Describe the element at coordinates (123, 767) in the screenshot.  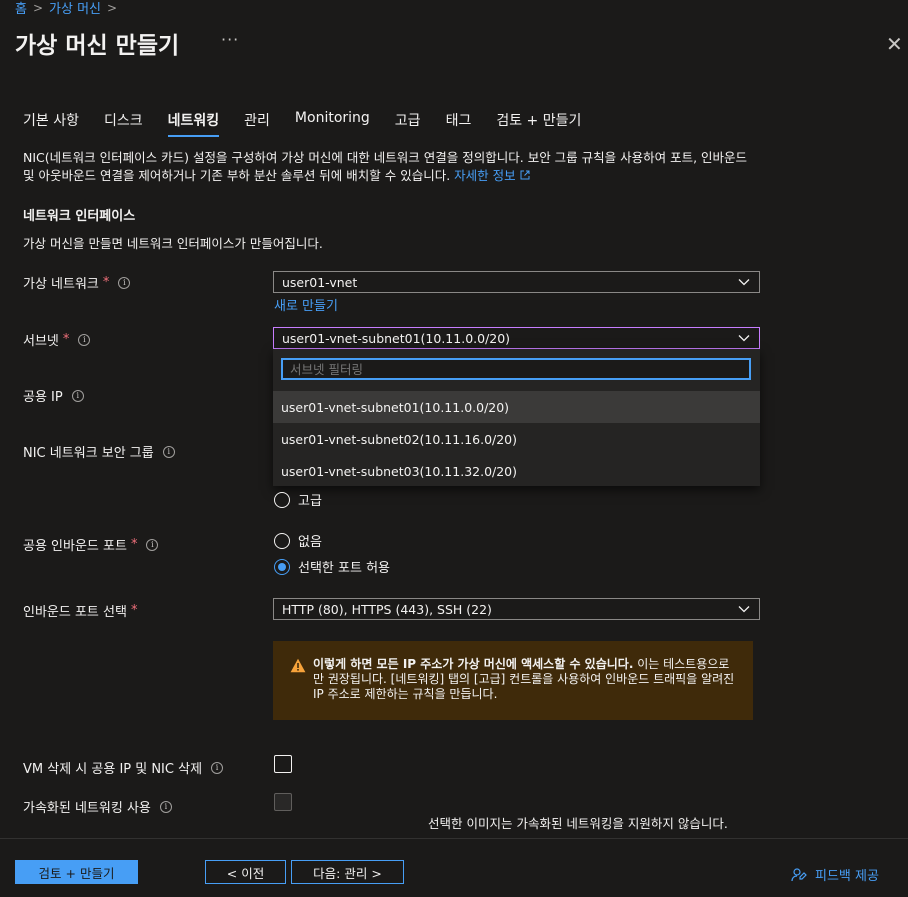
I see `delete-option-label: VM 삭제 시 공용 IP 및 NIC 삭제 i` at that location.